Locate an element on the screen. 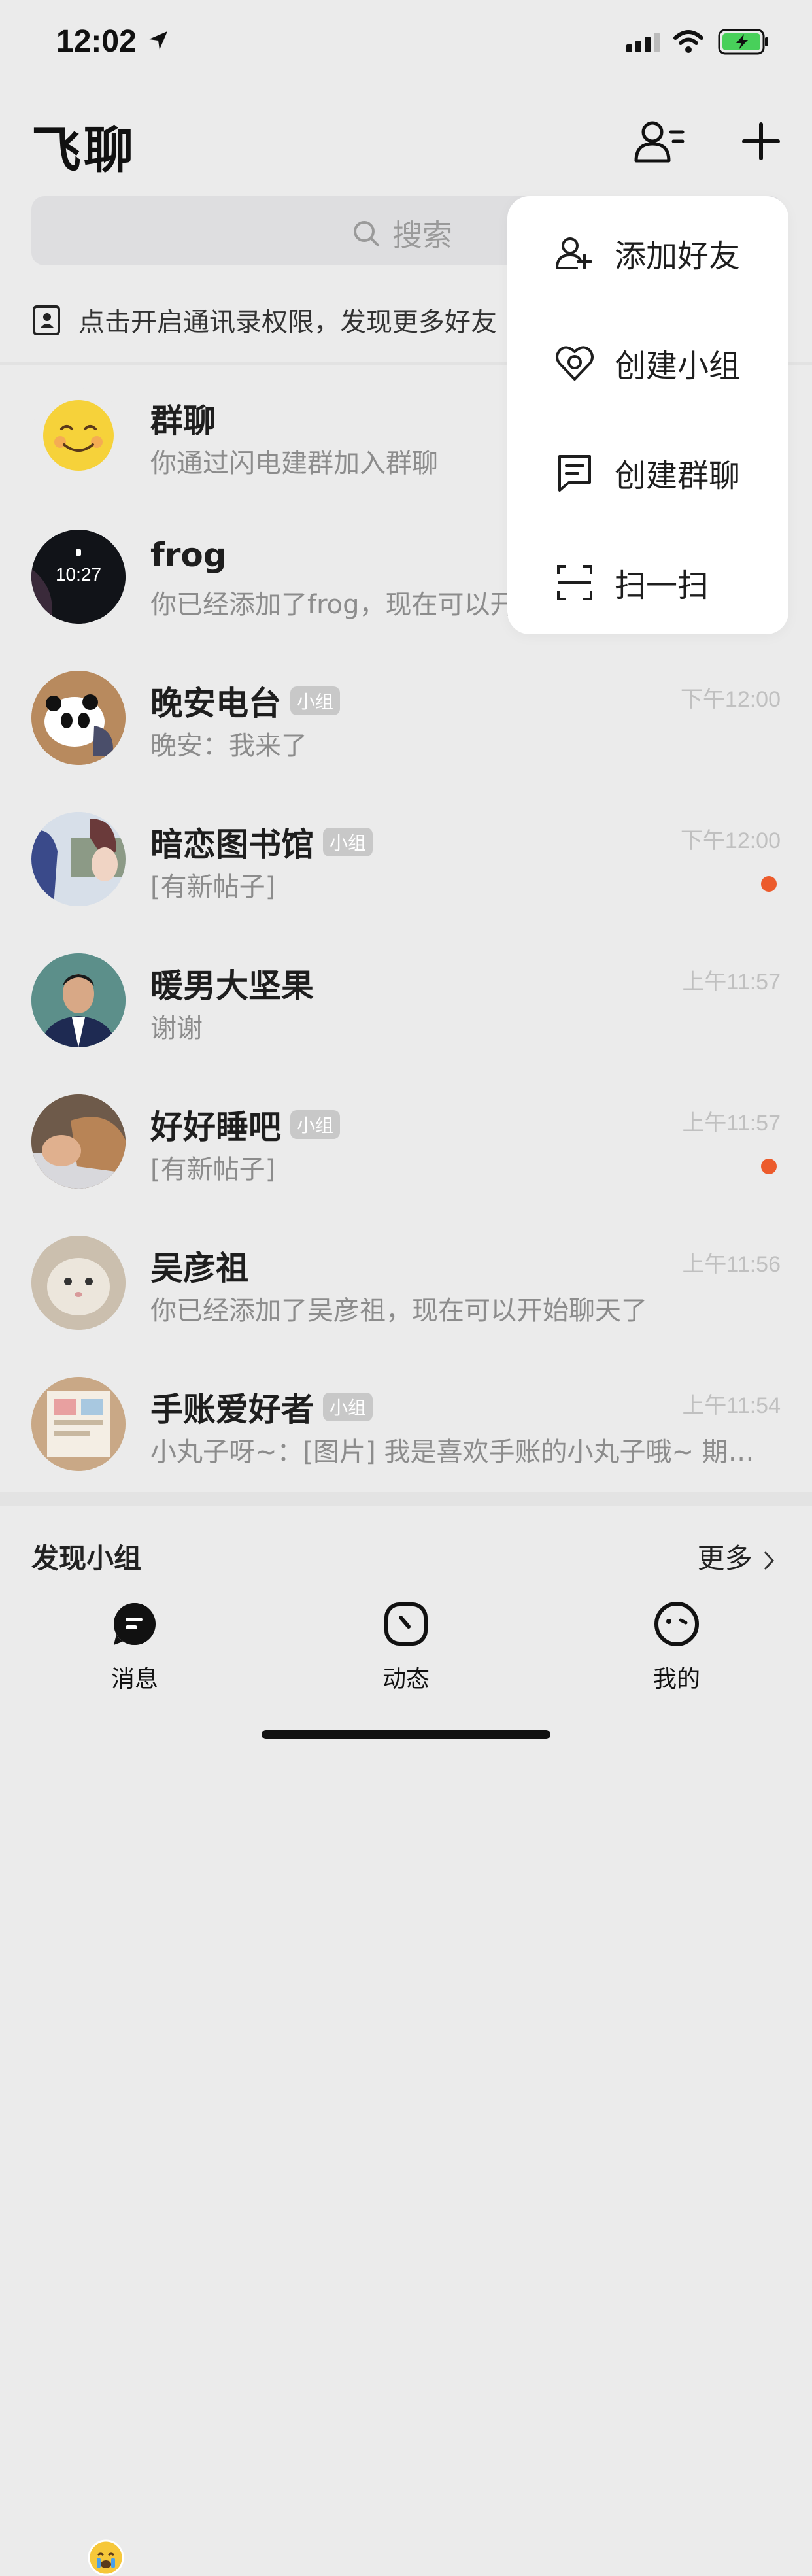 This screenshot has width=812, height=2576. menu-item-scan: 扫一扫 is located at coordinates (631, 582).